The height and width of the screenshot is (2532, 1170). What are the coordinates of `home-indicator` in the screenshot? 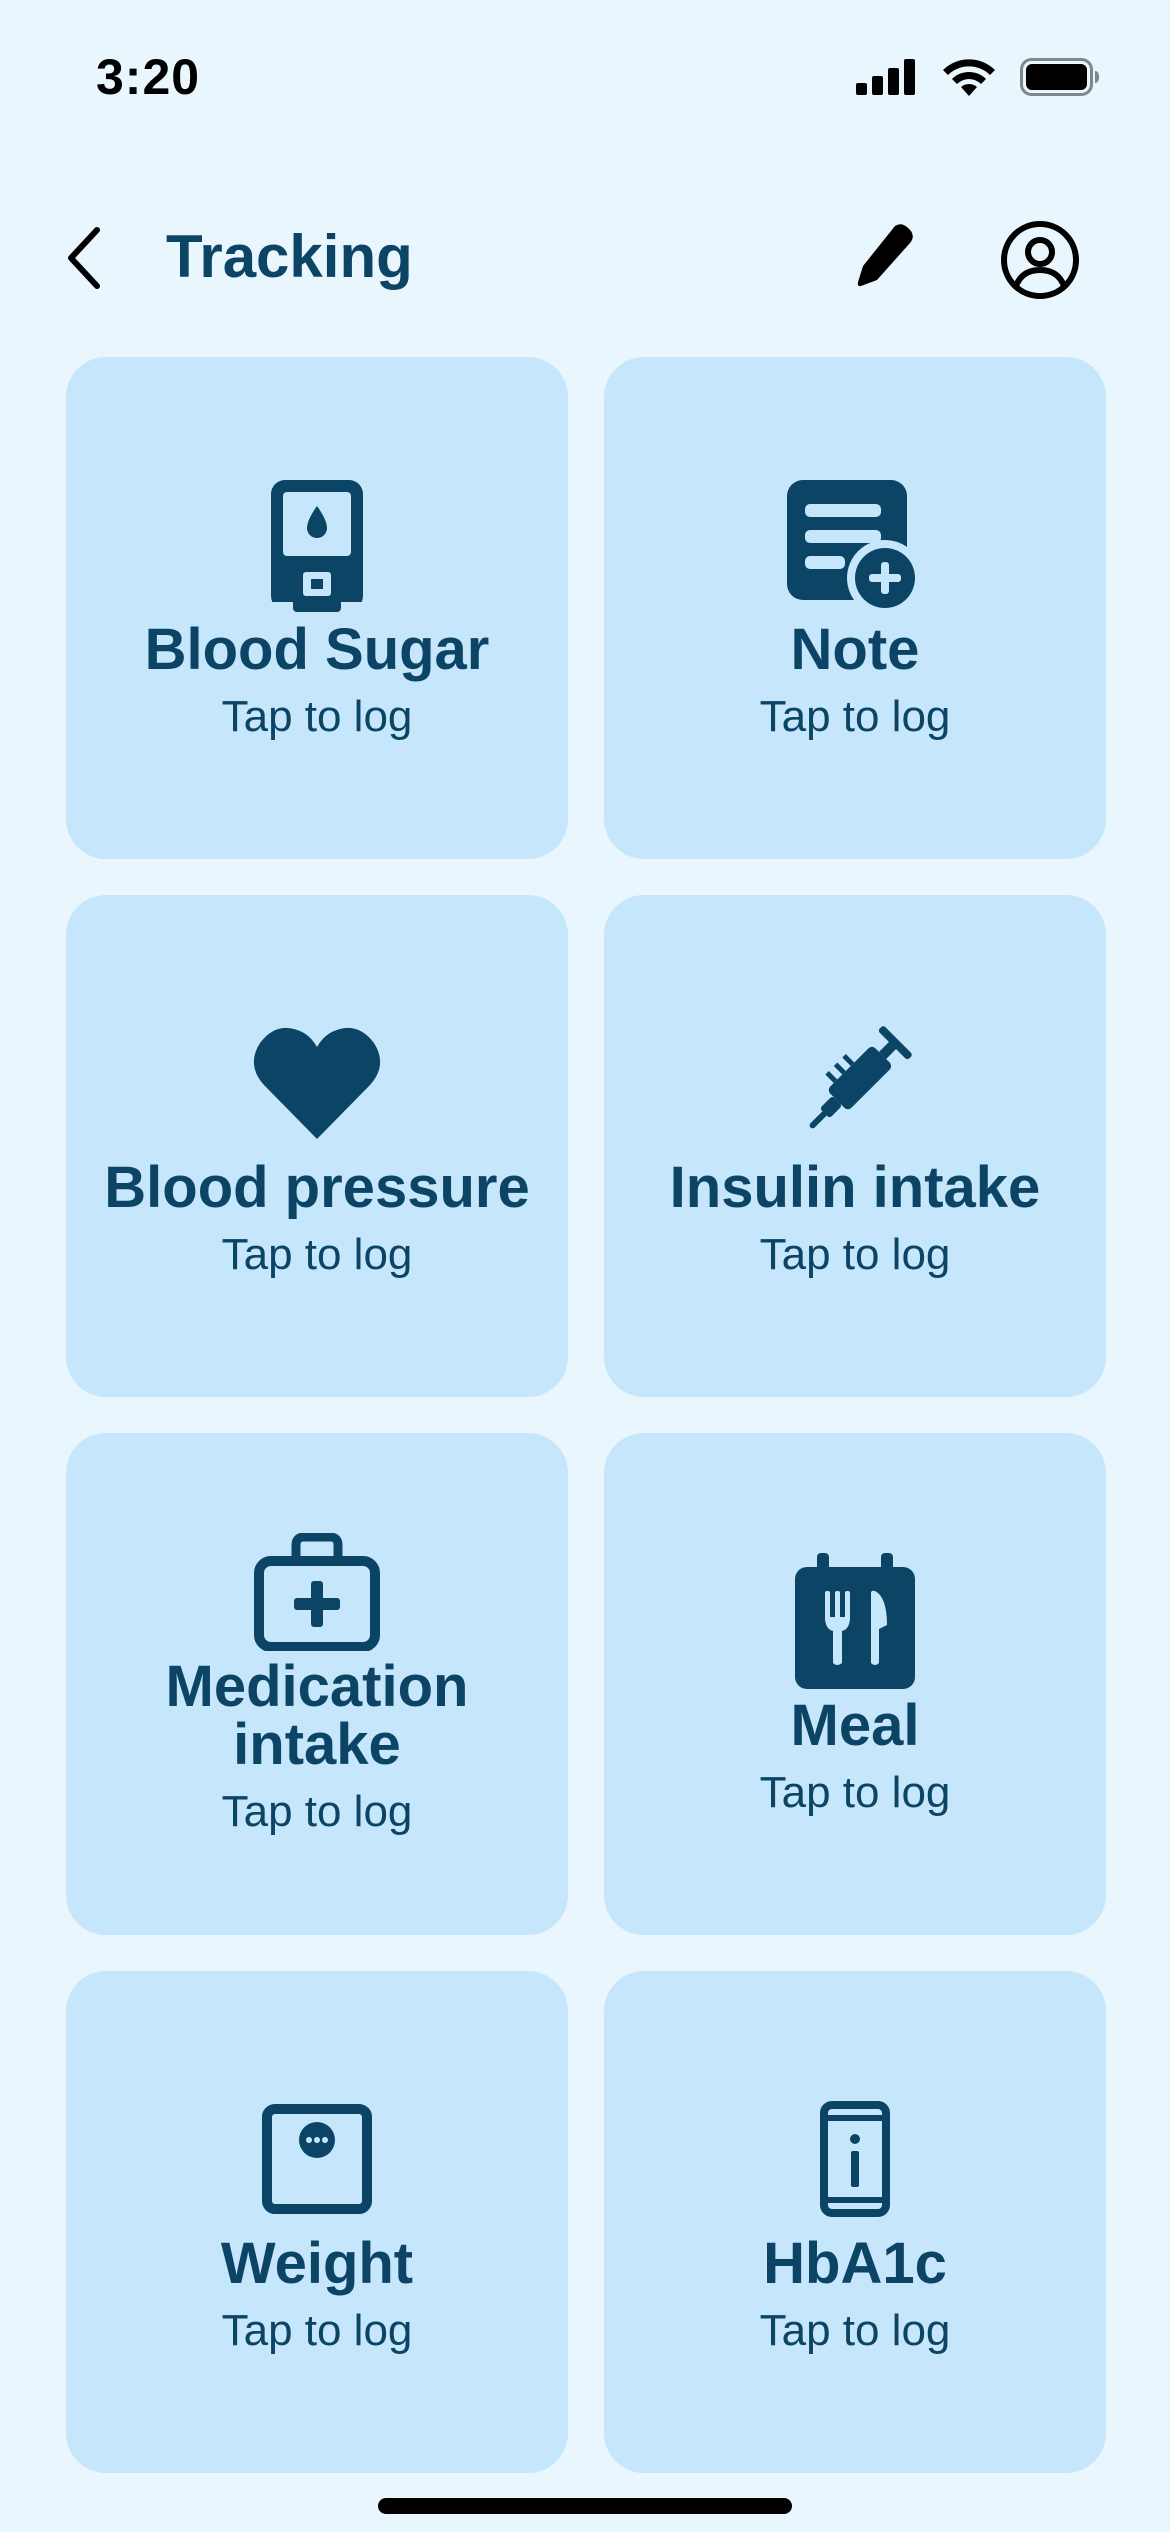 It's located at (585, 2506).